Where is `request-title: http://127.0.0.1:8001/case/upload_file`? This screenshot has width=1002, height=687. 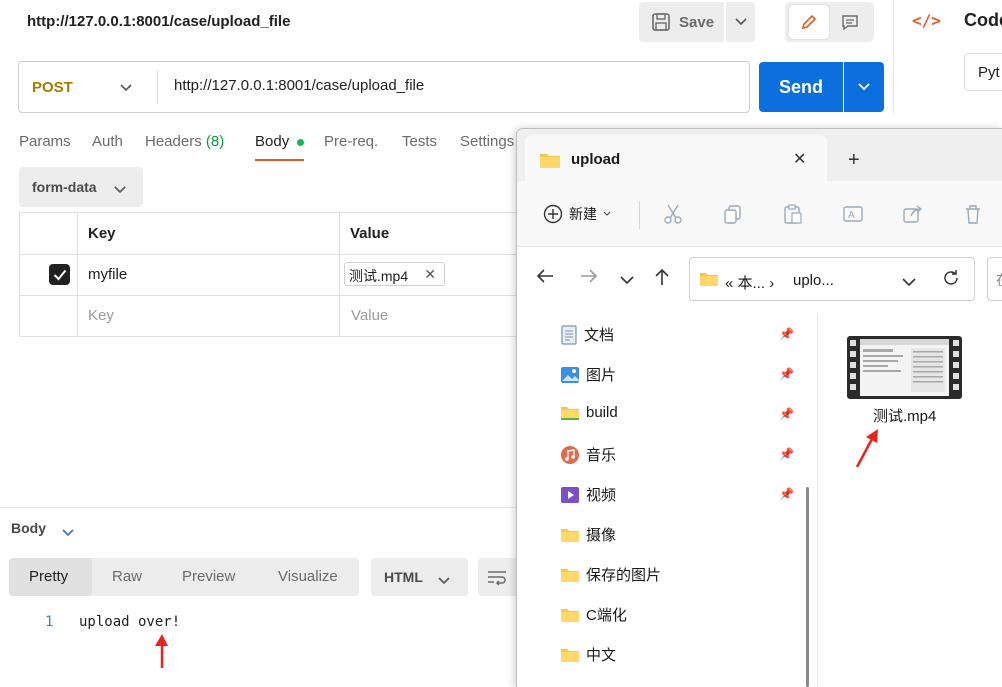 request-title: http://127.0.0.1:8001/case/upload_file is located at coordinates (159, 21).